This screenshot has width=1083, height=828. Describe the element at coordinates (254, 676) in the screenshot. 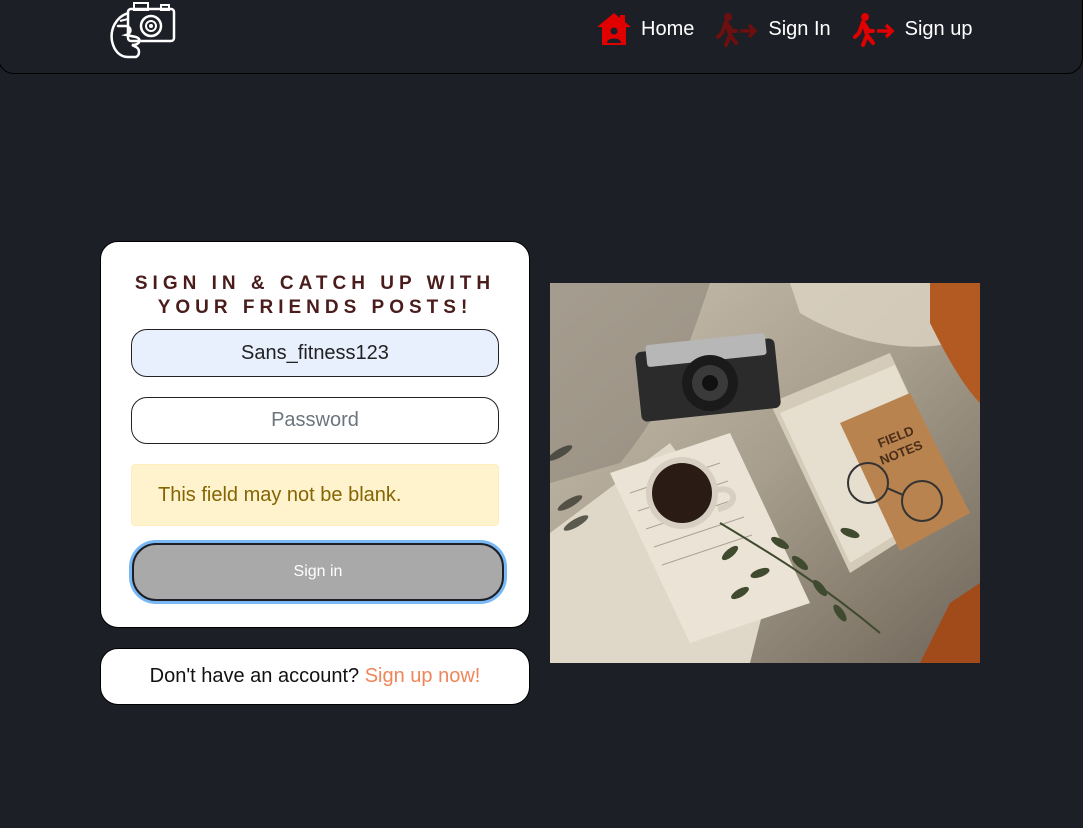

I see `signup-prompt-text: Don't have an account?` at that location.